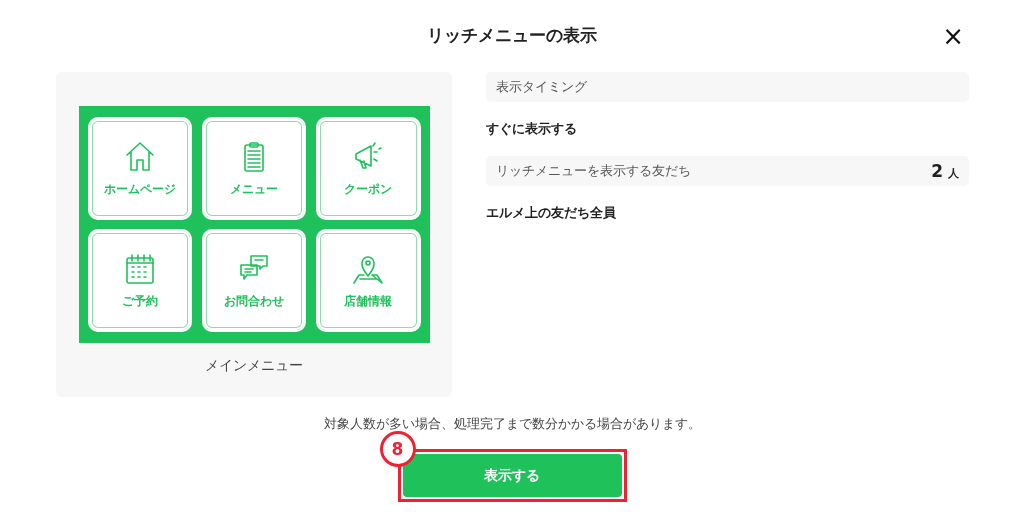 The width and height of the screenshot is (1024, 512). What do you see at coordinates (254, 301) in the screenshot?
I see `tile-label: お問合わせ` at bounding box center [254, 301].